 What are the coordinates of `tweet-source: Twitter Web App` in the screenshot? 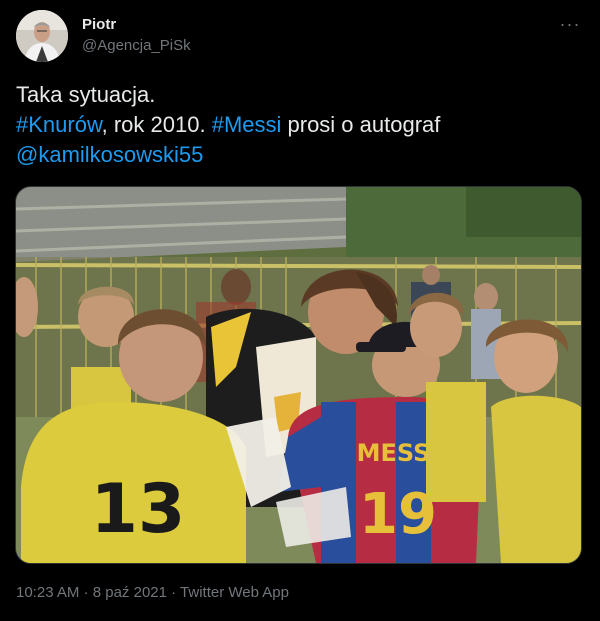 It's located at (234, 592).